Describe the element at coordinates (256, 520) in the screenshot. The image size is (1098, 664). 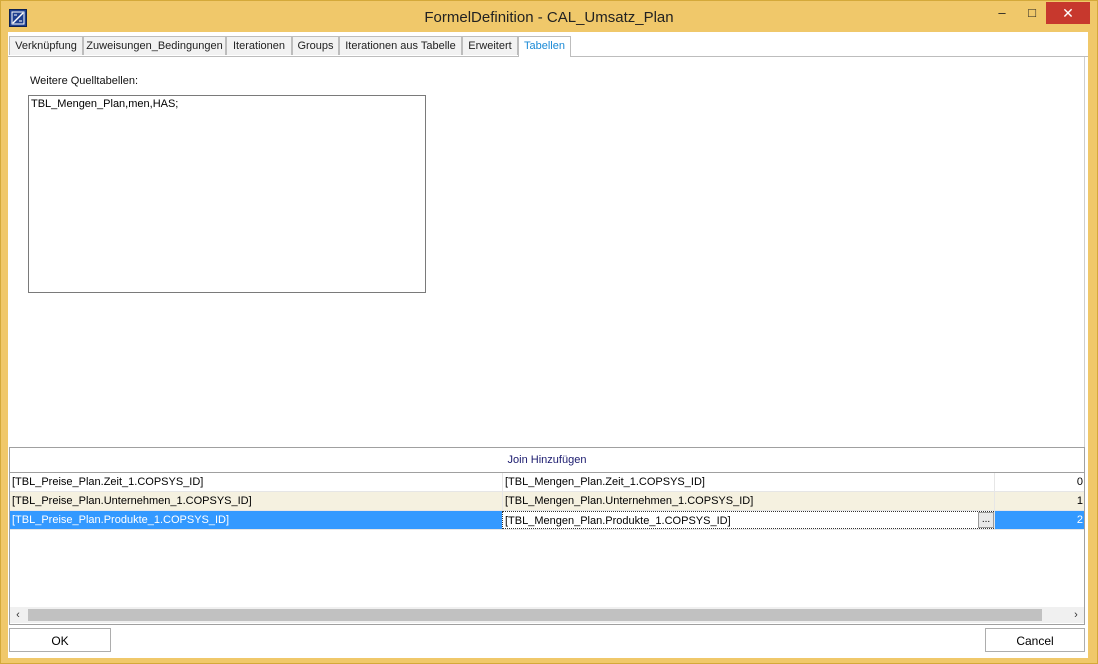
I see `join-left-cell: [TBL_Preise_Plan.Produkte_1.COPSYS_ID]` at that location.